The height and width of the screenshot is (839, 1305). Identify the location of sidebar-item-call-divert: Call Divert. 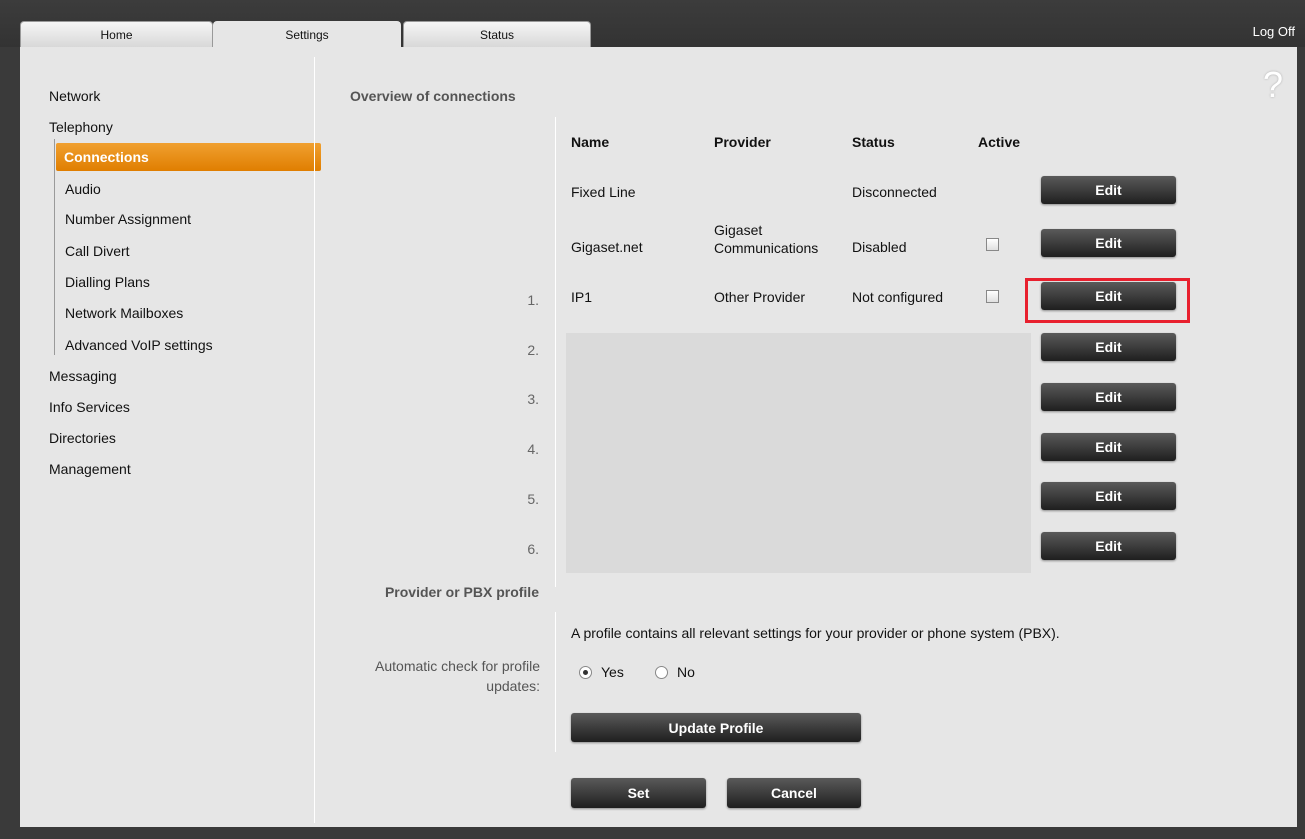
(97, 251).